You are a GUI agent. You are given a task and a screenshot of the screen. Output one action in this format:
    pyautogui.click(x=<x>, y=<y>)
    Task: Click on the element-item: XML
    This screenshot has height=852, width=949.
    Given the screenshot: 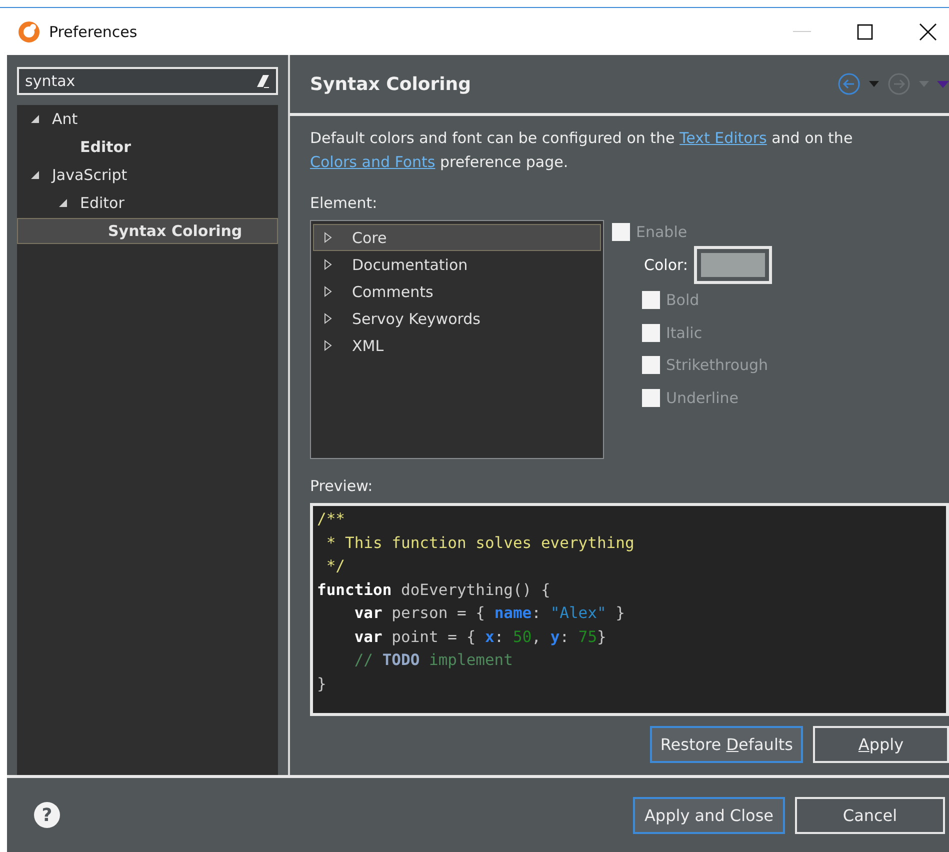 What is the action you would take?
    pyautogui.click(x=457, y=345)
    